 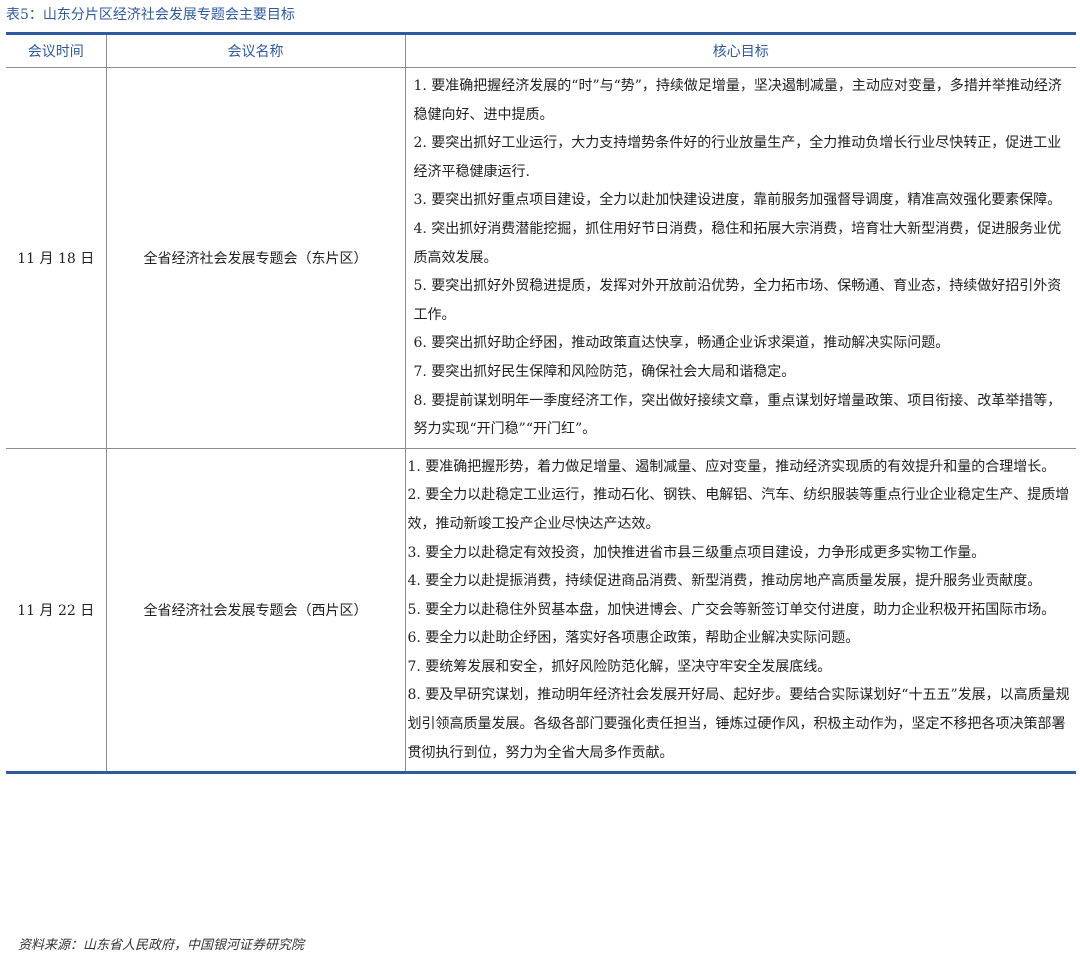 What do you see at coordinates (150, 15) in the screenshot?
I see `table-caption: 表5：山东分片区经济社会发展专题会主要目标` at bounding box center [150, 15].